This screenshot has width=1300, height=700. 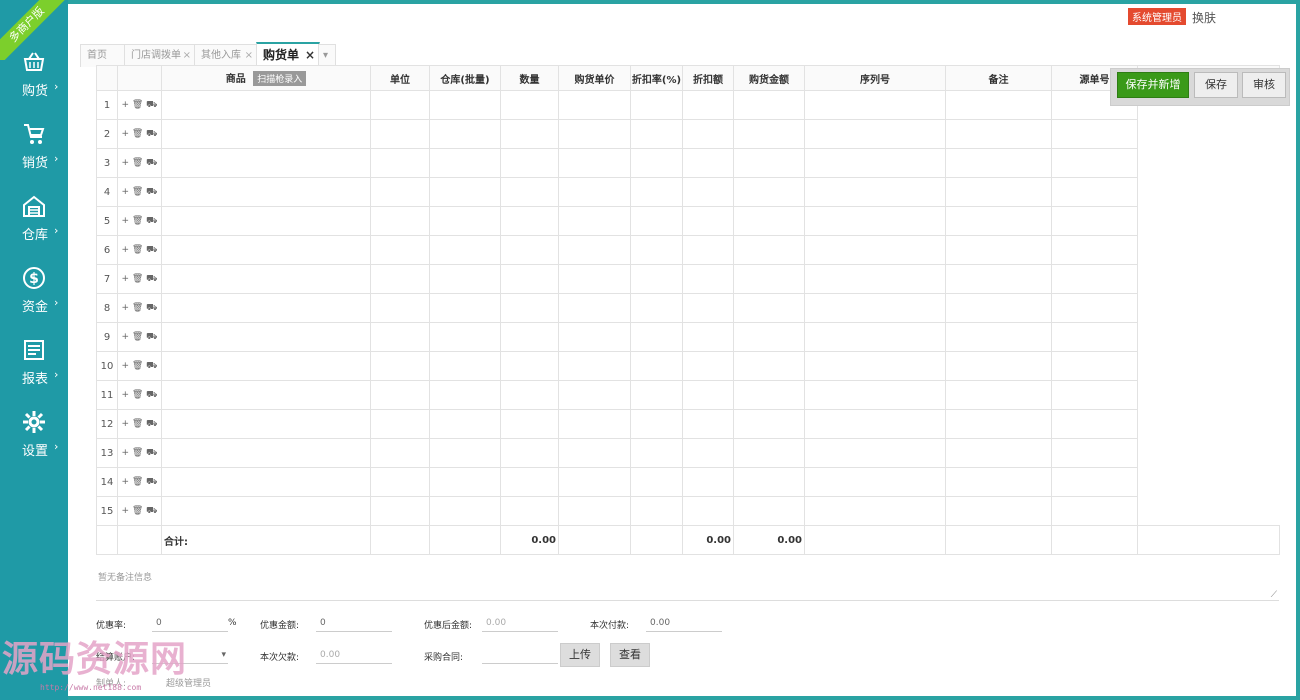 I want to click on tab-purchase-order: 购货单 ×, so click(x=288, y=54).